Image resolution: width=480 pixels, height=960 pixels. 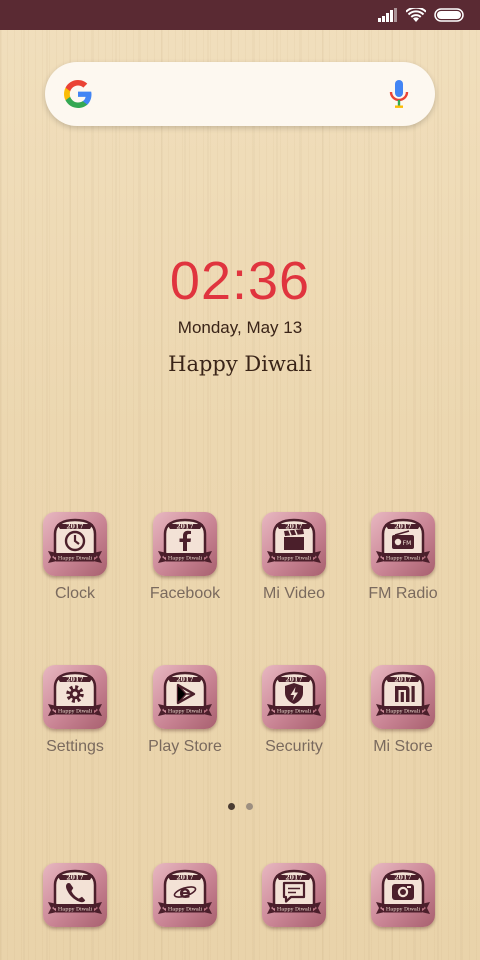 I want to click on app-facebook: 2017 Happy Diwali Facebook, so click(x=185, y=557).